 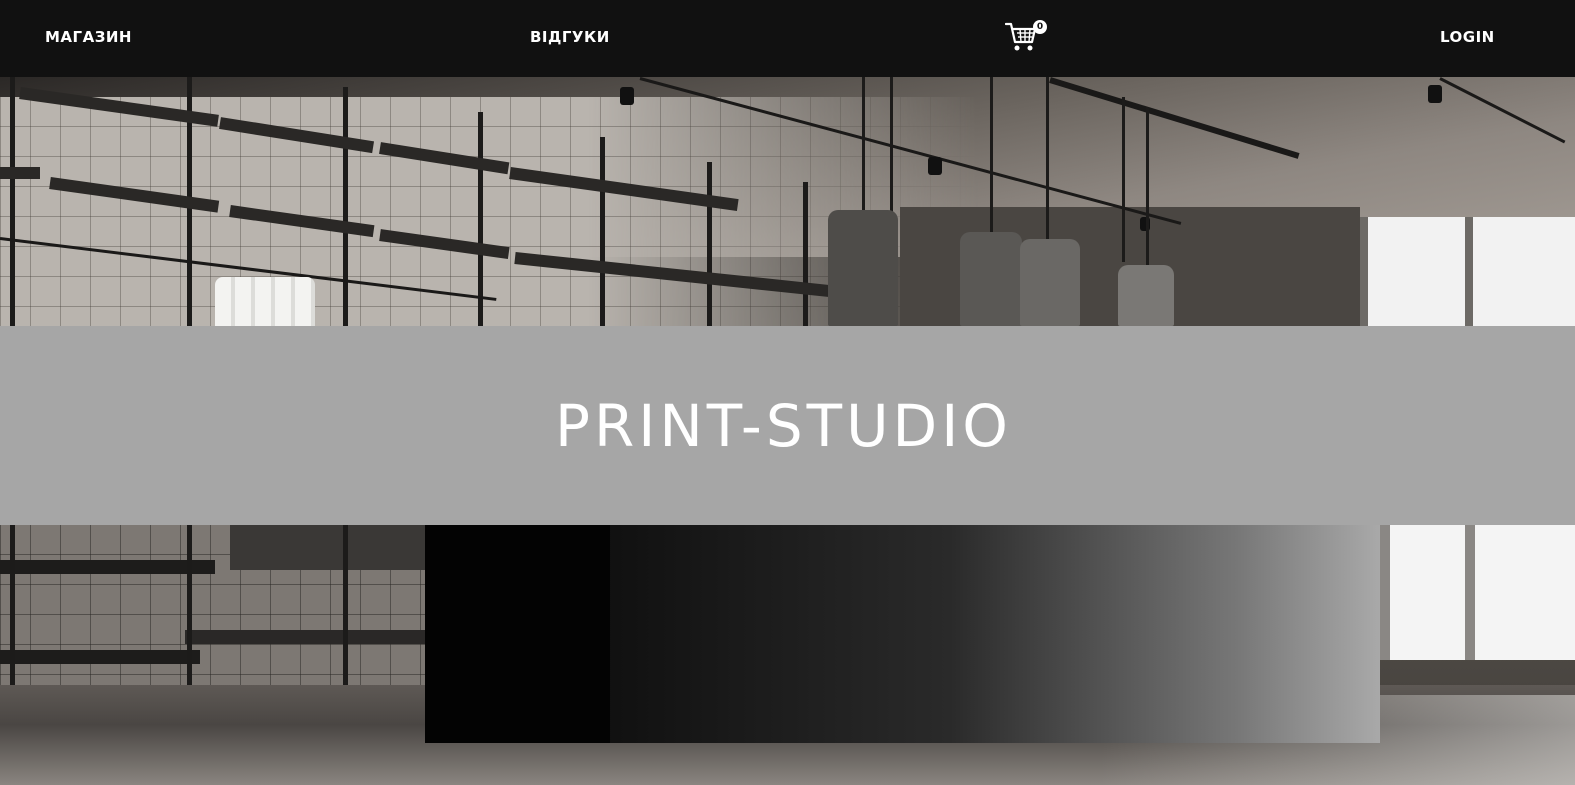 What do you see at coordinates (1026, 37) in the screenshot?
I see `cart-button: 0` at bounding box center [1026, 37].